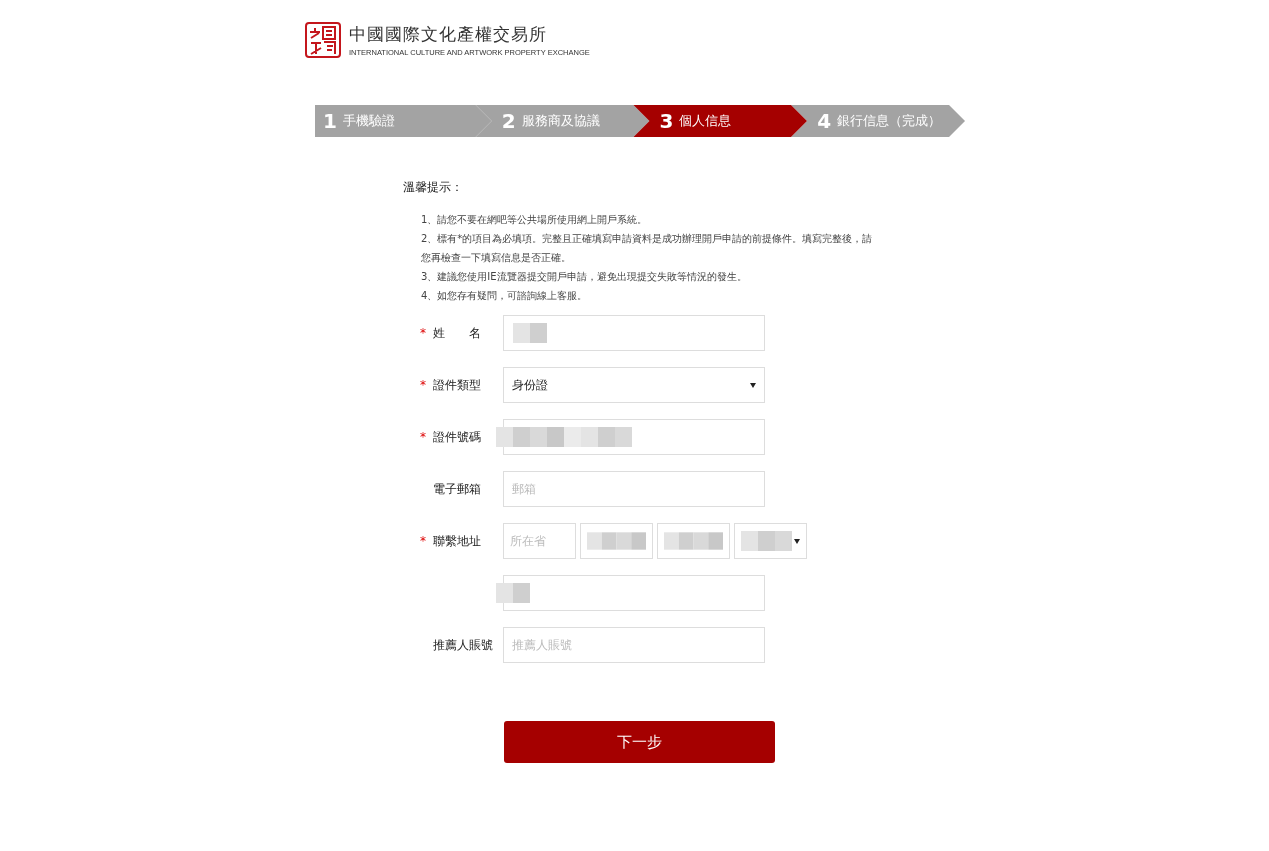 The width and height of the screenshot is (1269, 851). I want to click on field-label: 電子郵箱, so click(457, 489).